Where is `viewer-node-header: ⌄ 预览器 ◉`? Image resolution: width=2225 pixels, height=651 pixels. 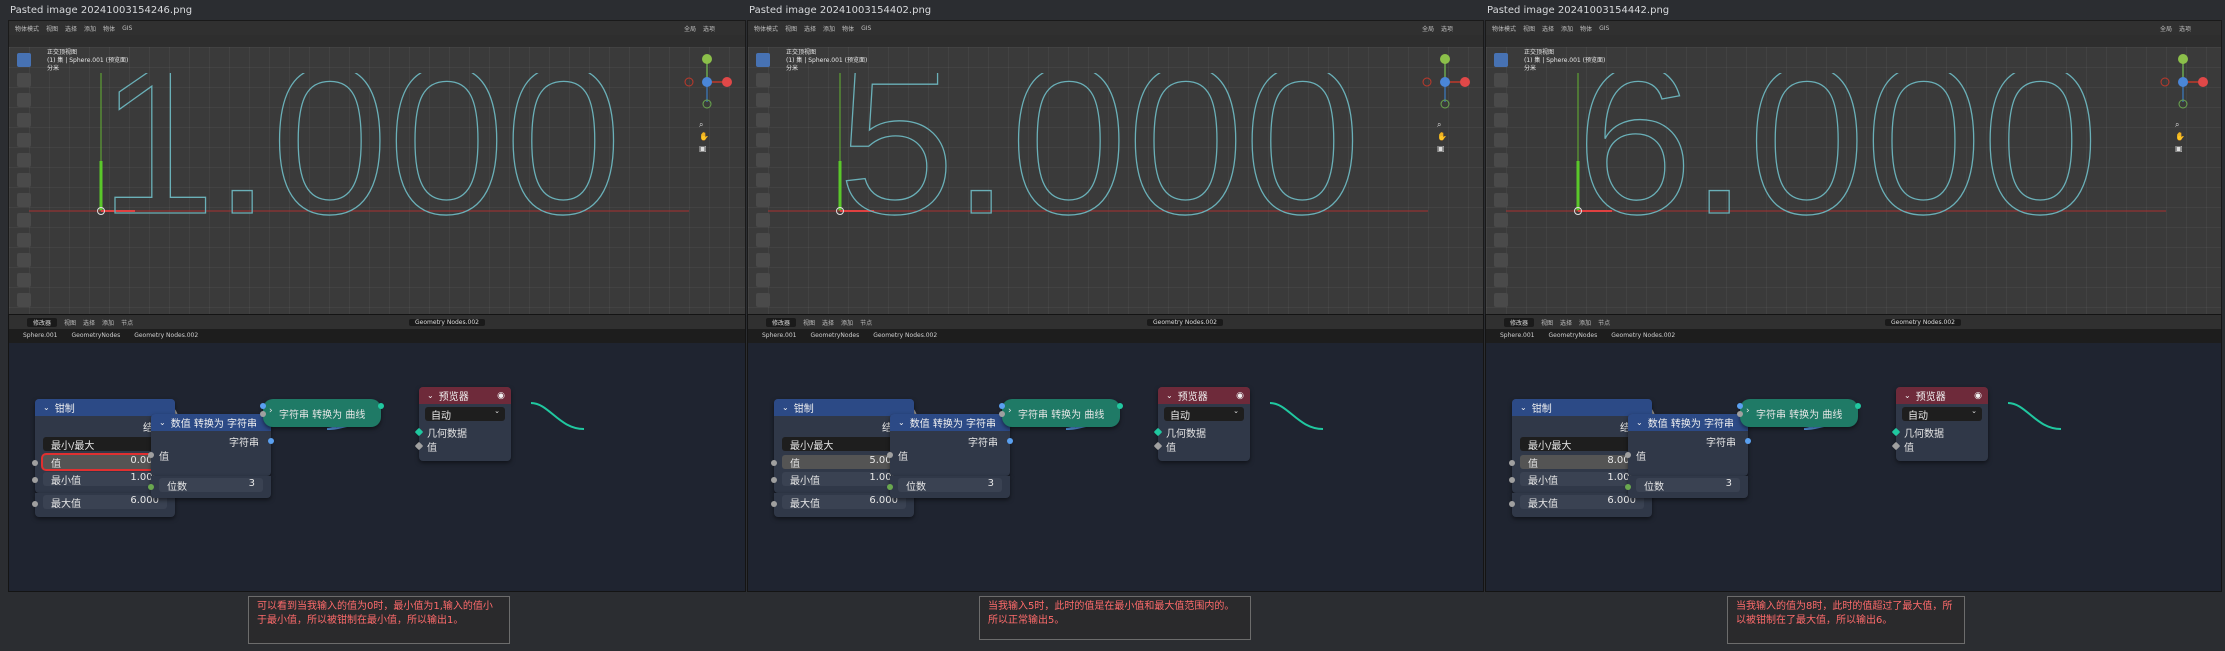
viewer-node-header: ⌄ 预览器 ◉ is located at coordinates (1204, 395).